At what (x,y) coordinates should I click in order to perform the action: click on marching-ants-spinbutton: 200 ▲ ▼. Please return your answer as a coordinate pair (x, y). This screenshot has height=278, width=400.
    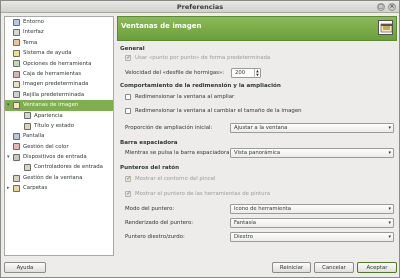
    Looking at the image, I should click on (246, 73).